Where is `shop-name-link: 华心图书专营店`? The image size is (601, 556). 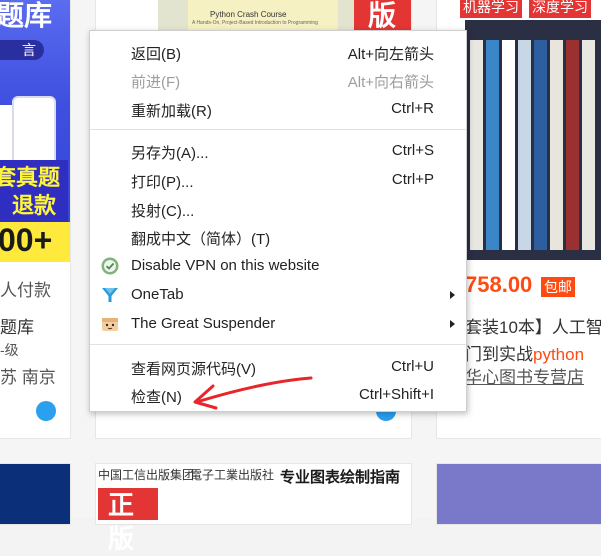 shop-name-link: 华心图书专营店 is located at coordinates (524, 375).